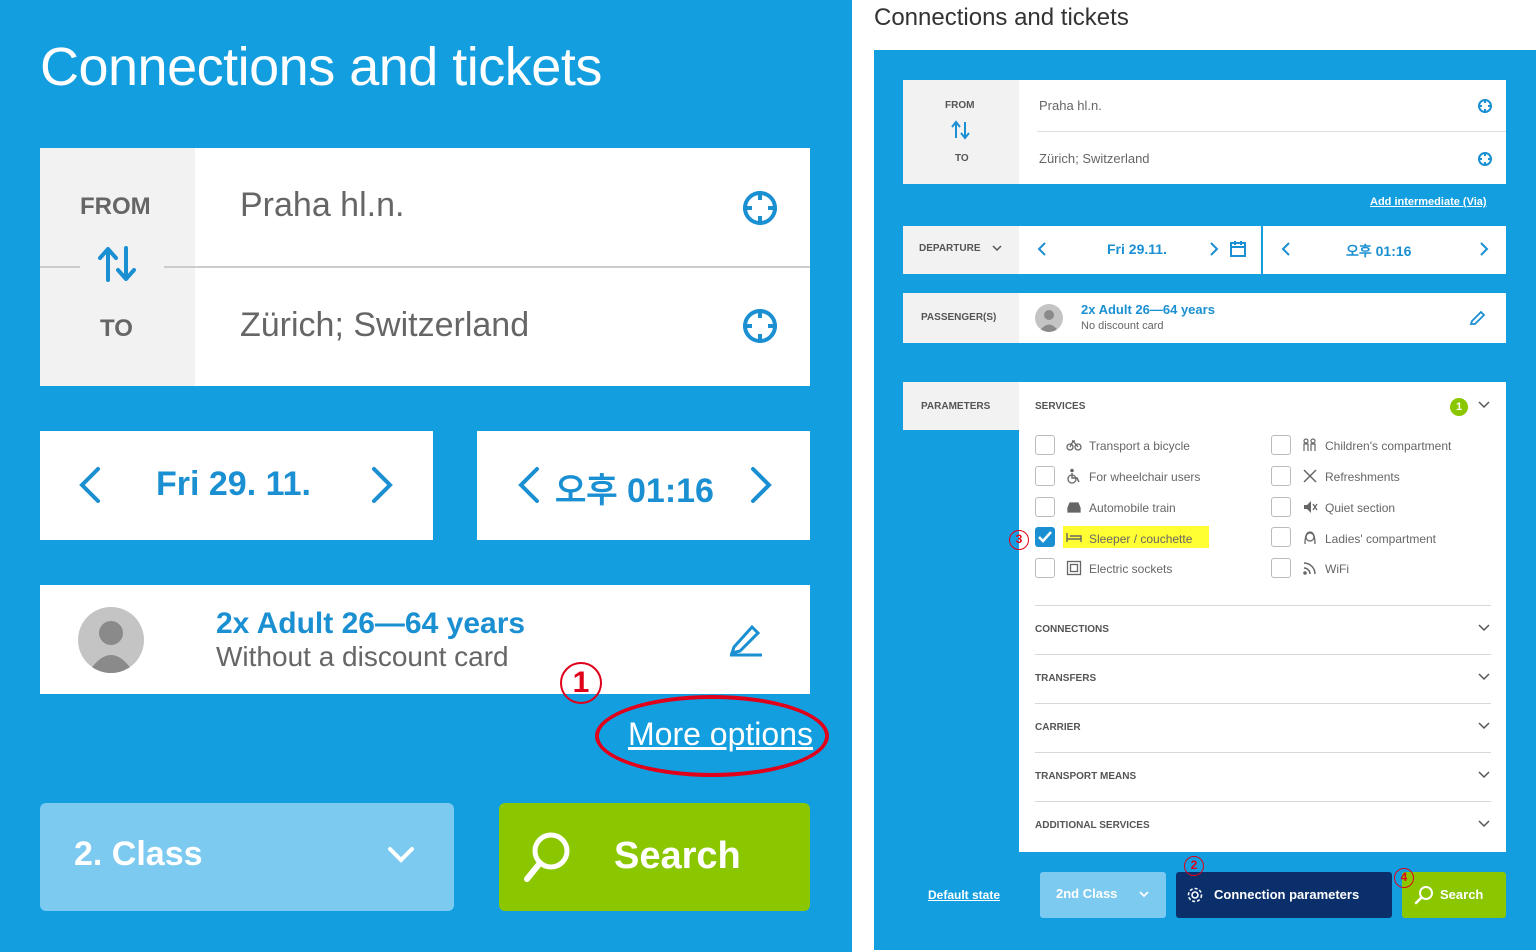 This screenshot has height=952, width=1536. I want to click on bed-icon, so click(1074, 537).